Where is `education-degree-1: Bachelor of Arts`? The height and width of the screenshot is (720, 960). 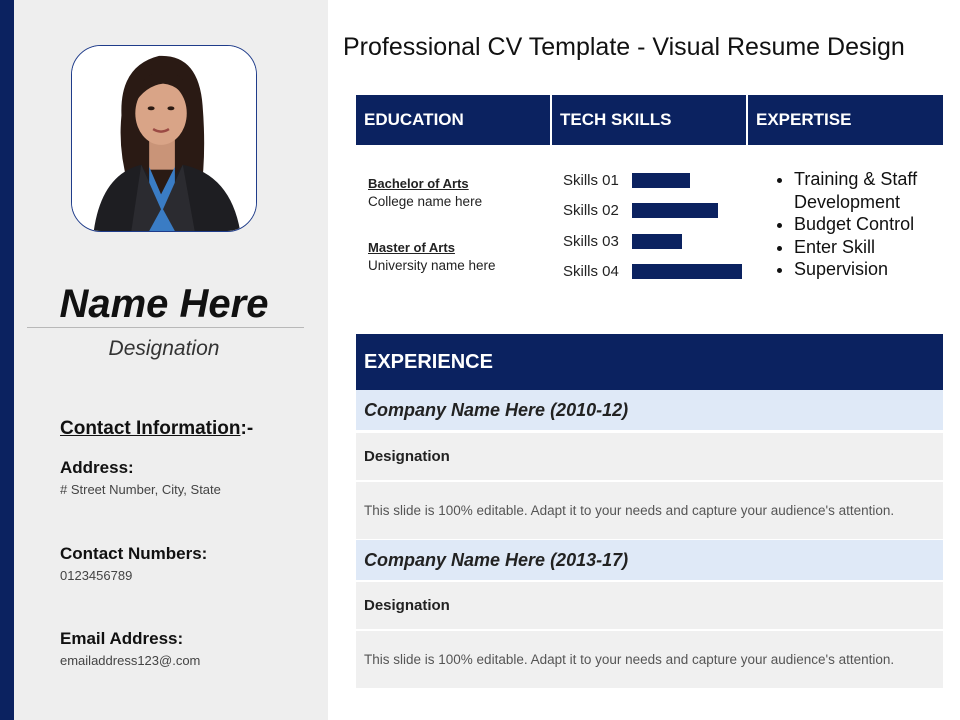
education-degree-1: Bachelor of Arts is located at coordinates (418, 183).